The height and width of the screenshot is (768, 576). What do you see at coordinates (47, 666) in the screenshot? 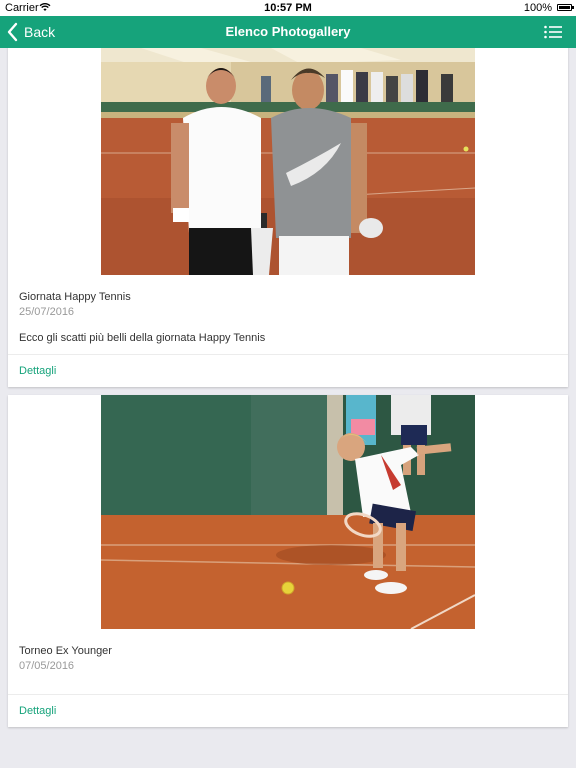
I see `gallery-date: 07/05/2016` at bounding box center [47, 666].